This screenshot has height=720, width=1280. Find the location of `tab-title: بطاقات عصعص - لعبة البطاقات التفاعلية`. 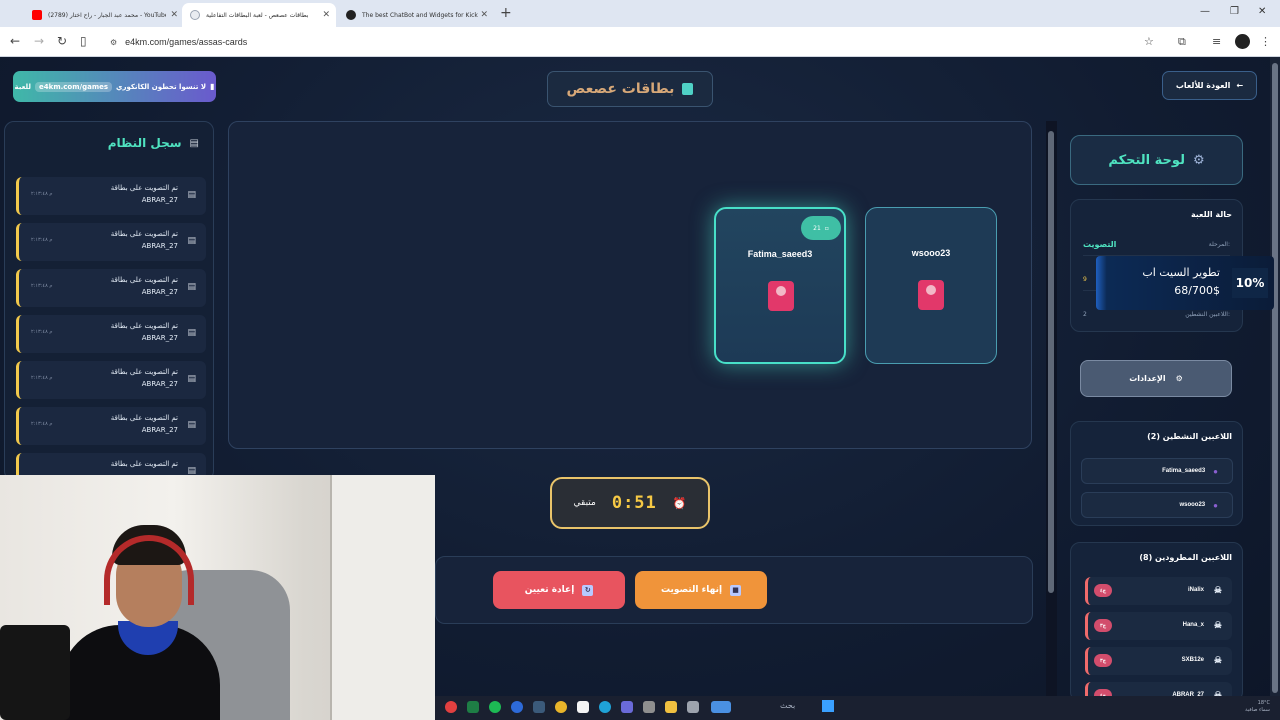

tab-title: بطاقات عصعص - لعبة البطاقات التفاعلية is located at coordinates (257, 15).